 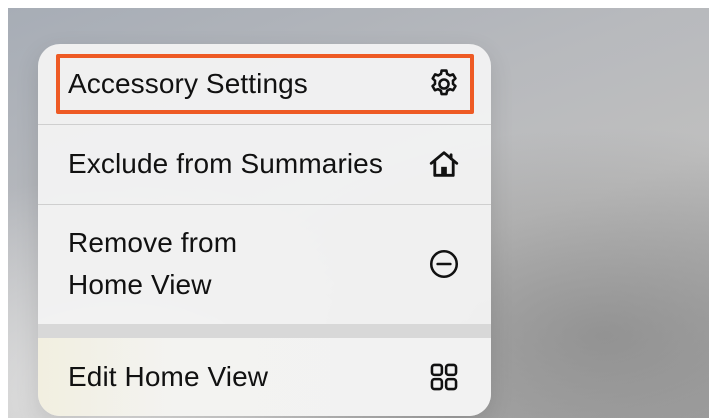 What do you see at coordinates (444, 377) in the screenshot?
I see `grid-icon` at bounding box center [444, 377].